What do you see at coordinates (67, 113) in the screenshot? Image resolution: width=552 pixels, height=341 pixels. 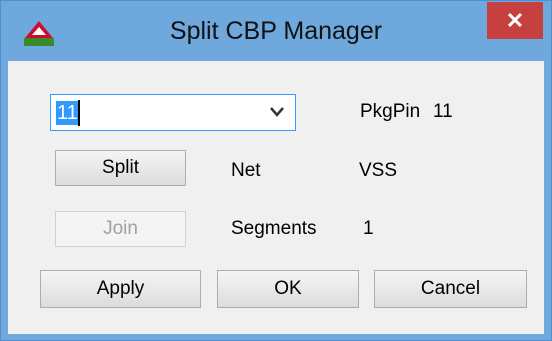 I see `pin-select-value: 11` at bounding box center [67, 113].